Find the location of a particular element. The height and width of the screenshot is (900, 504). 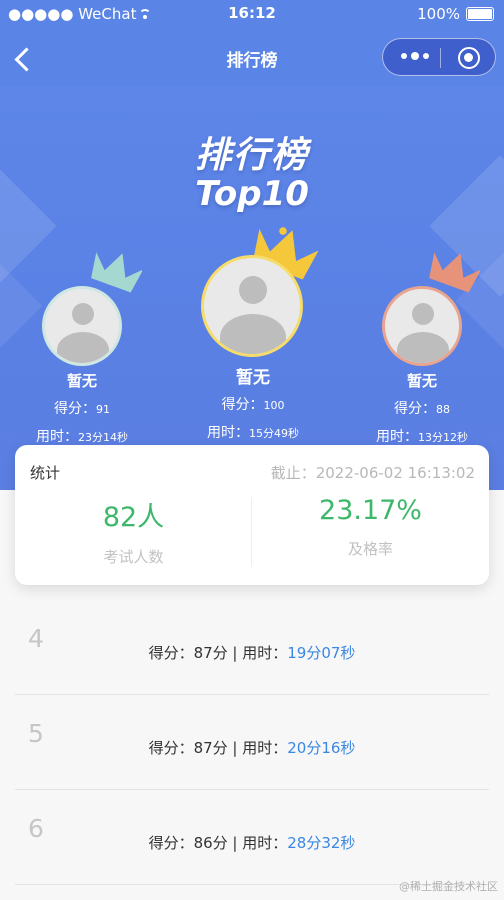

stats-deadline: 截止：2022-06-02 16:13:02 is located at coordinates (372, 473).